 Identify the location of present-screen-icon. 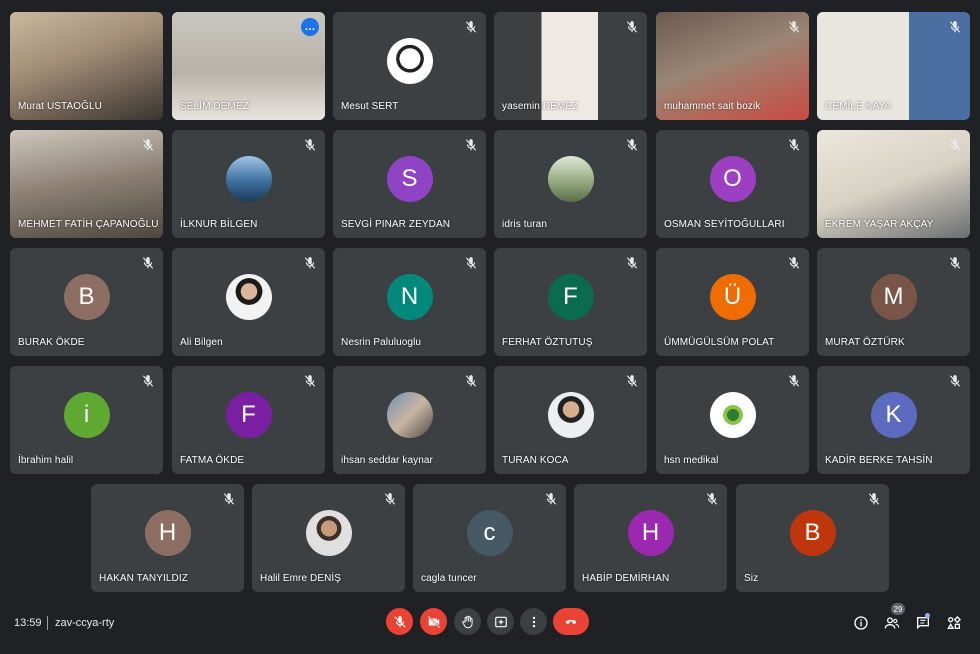
(500, 621).